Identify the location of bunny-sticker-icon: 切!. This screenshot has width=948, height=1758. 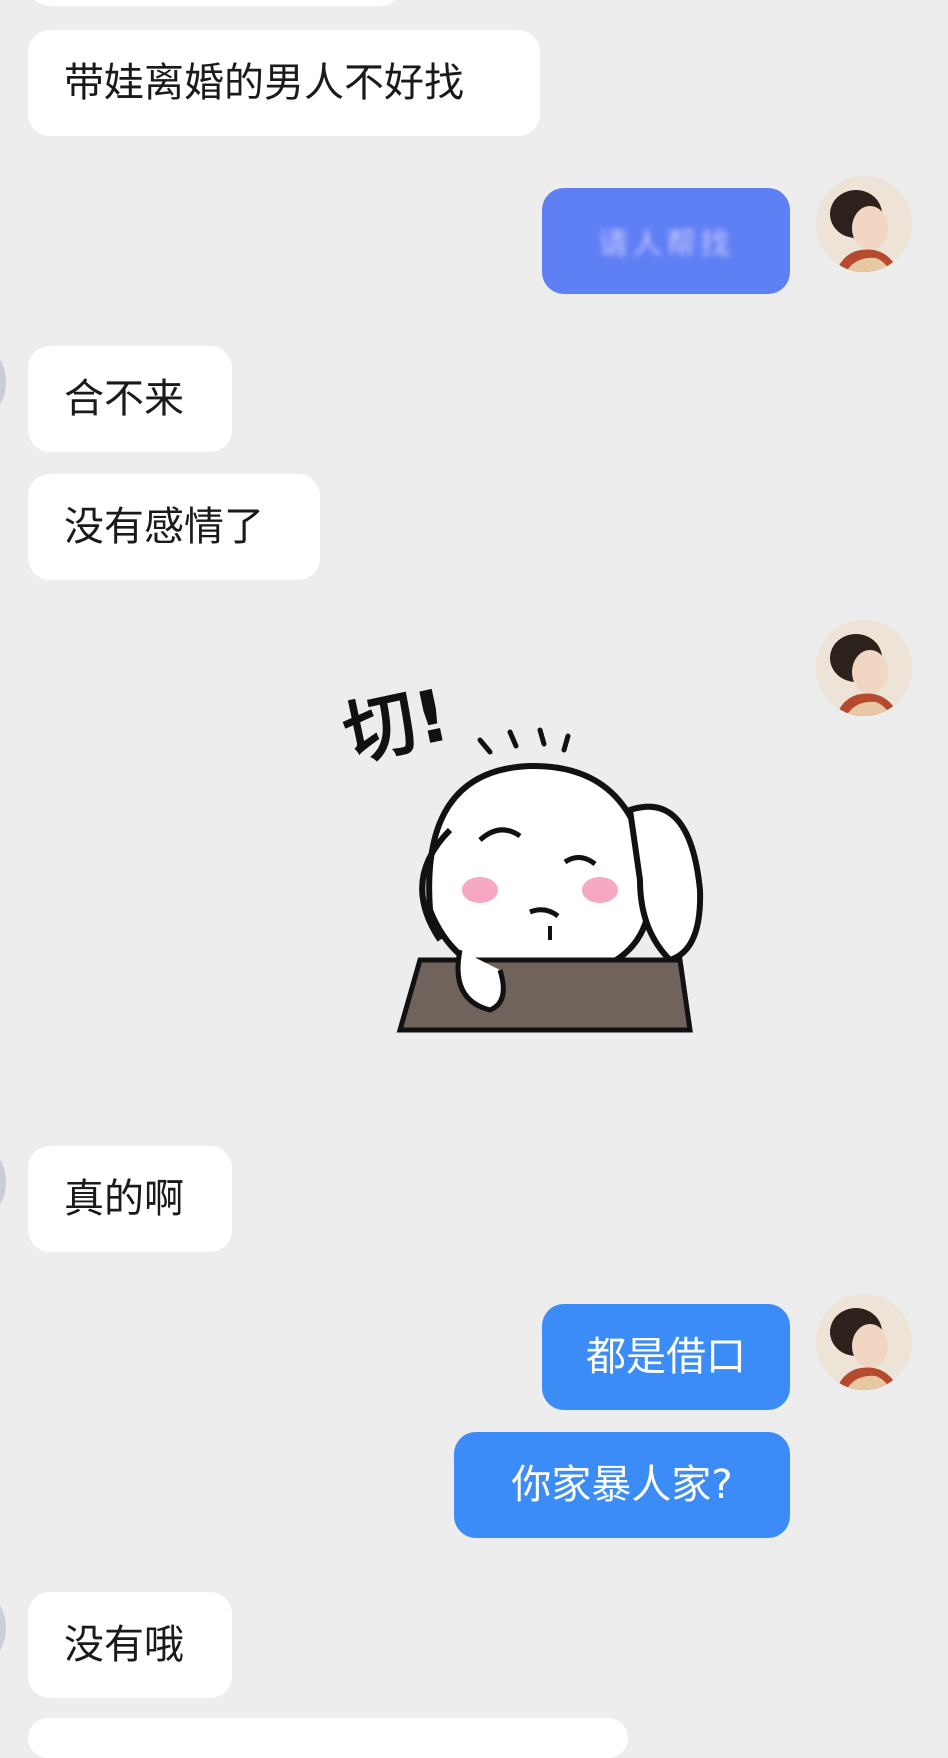
(520, 853).